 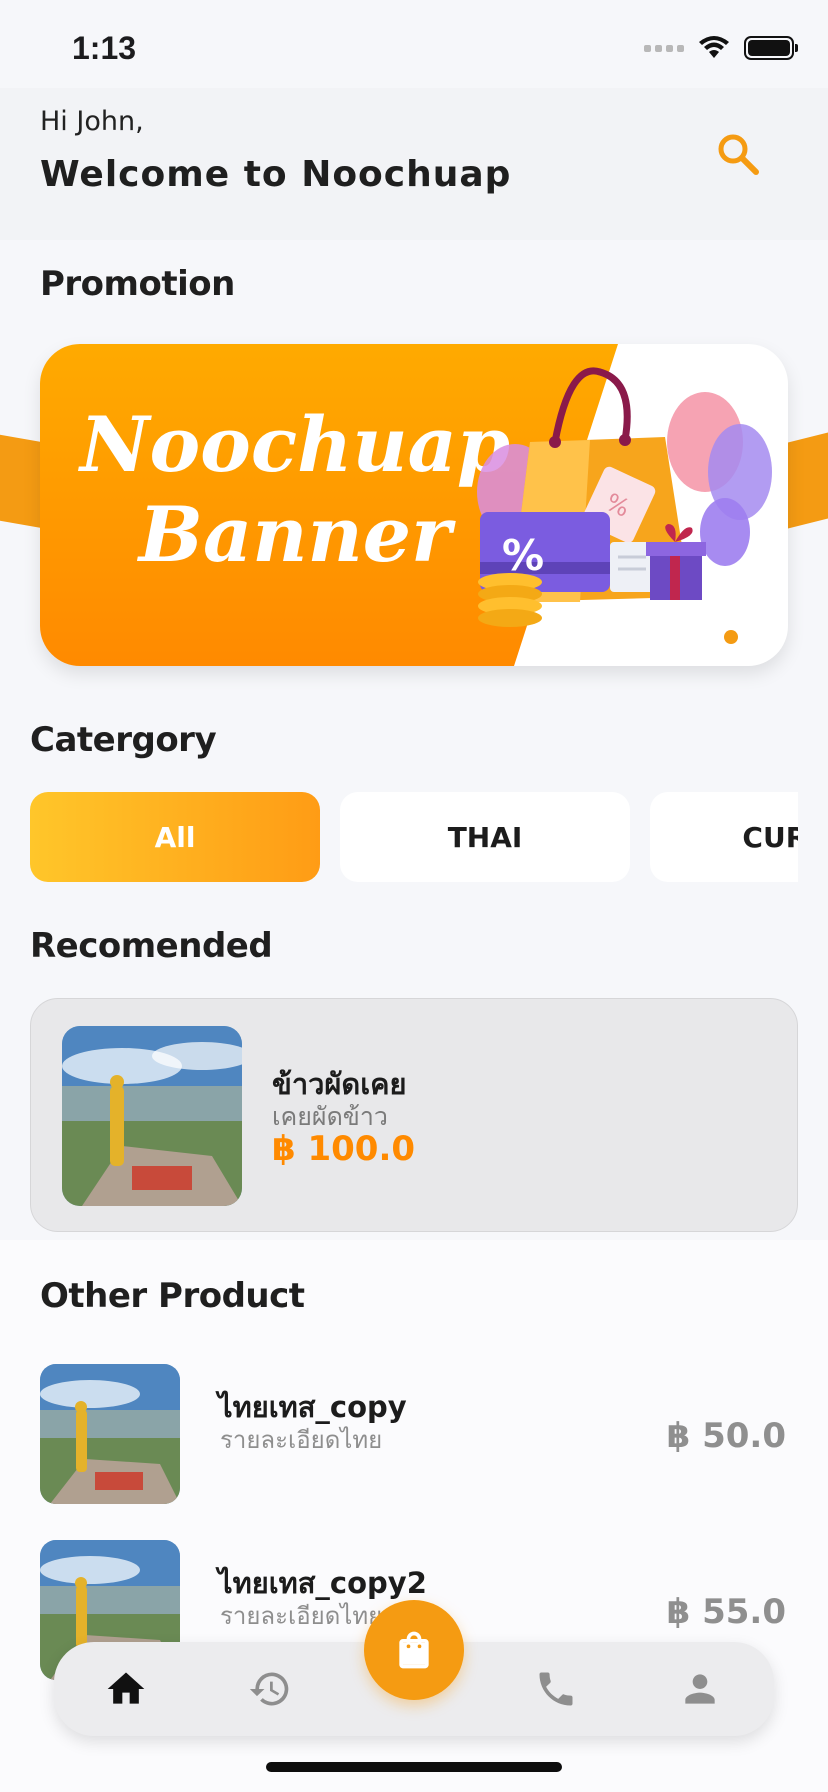 What do you see at coordinates (726, 1436) in the screenshot?
I see `product-price: ฿ 50.0` at bounding box center [726, 1436].